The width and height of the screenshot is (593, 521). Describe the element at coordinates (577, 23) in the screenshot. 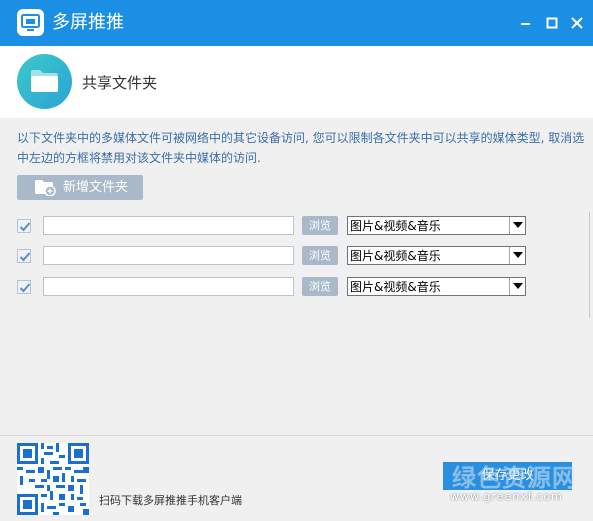

I see `close-icon` at that location.